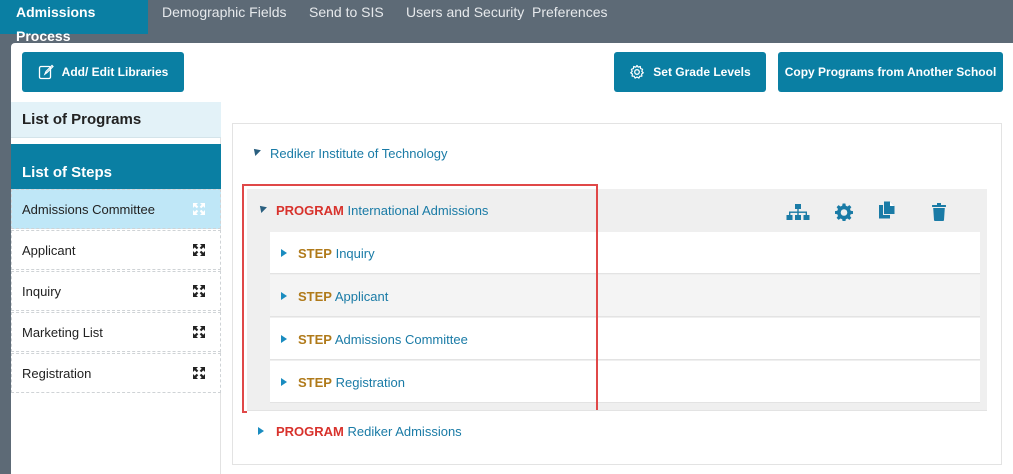  Describe the element at coordinates (404, 431) in the screenshot. I see `program-name: Rediker Admissions` at that location.